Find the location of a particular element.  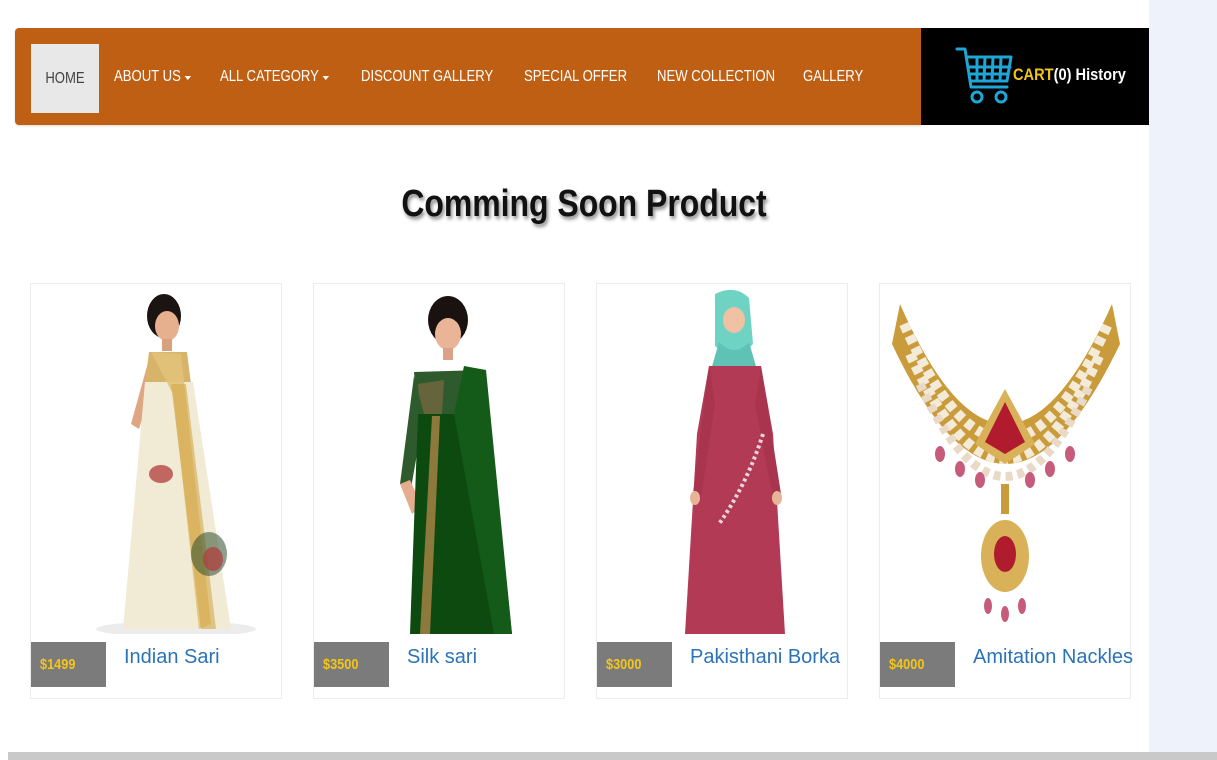

product-card: $3000 Pakisthani Borka is located at coordinates (722, 491).